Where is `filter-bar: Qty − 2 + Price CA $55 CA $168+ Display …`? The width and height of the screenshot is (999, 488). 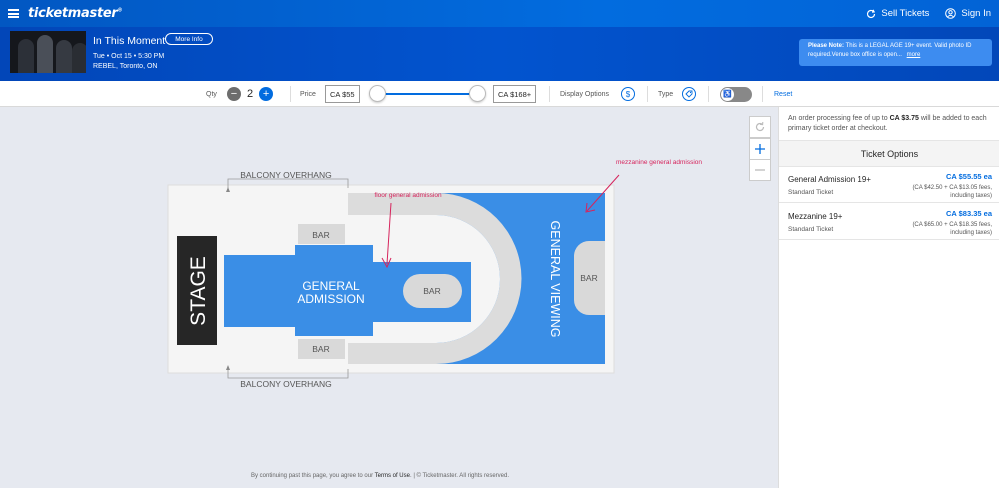
filter-bar: Qty − 2 + Price CA $55 CA $168+ Display … is located at coordinates (499, 94).